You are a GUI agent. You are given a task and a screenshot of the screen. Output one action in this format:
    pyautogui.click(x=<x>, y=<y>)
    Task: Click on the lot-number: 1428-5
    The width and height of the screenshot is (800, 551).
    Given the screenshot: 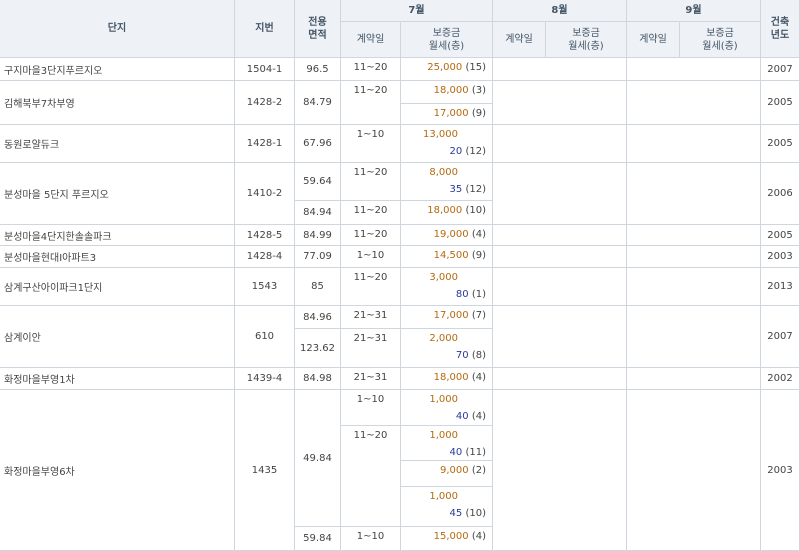 What is the action you would take?
    pyautogui.click(x=265, y=235)
    